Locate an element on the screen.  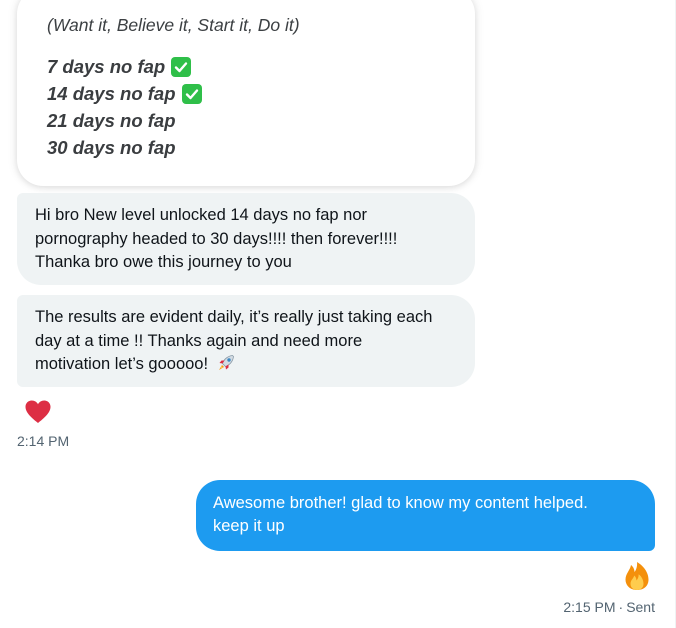
sent-status: Sent is located at coordinates (640, 607).